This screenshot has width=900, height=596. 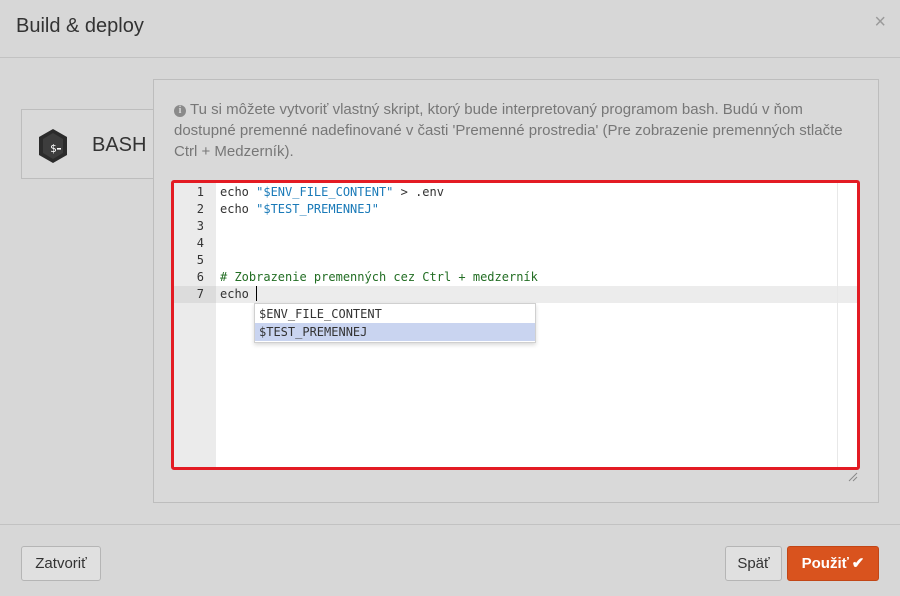 What do you see at coordinates (200, 209) in the screenshot?
I see `line-number: 2` at bounding box center [200, 209].